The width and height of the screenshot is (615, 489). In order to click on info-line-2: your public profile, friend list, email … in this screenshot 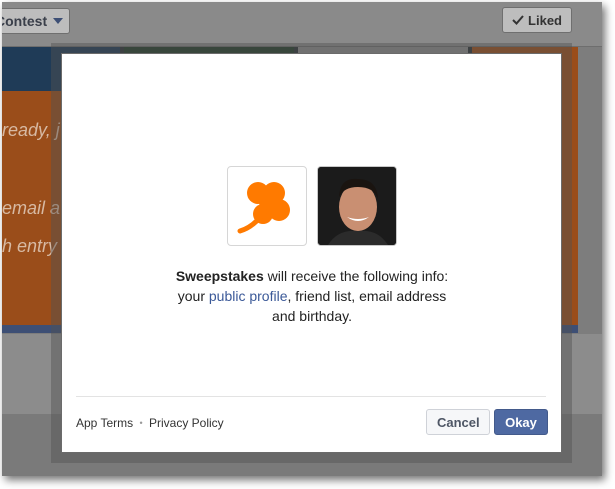, I will do `click(312, 296)`.